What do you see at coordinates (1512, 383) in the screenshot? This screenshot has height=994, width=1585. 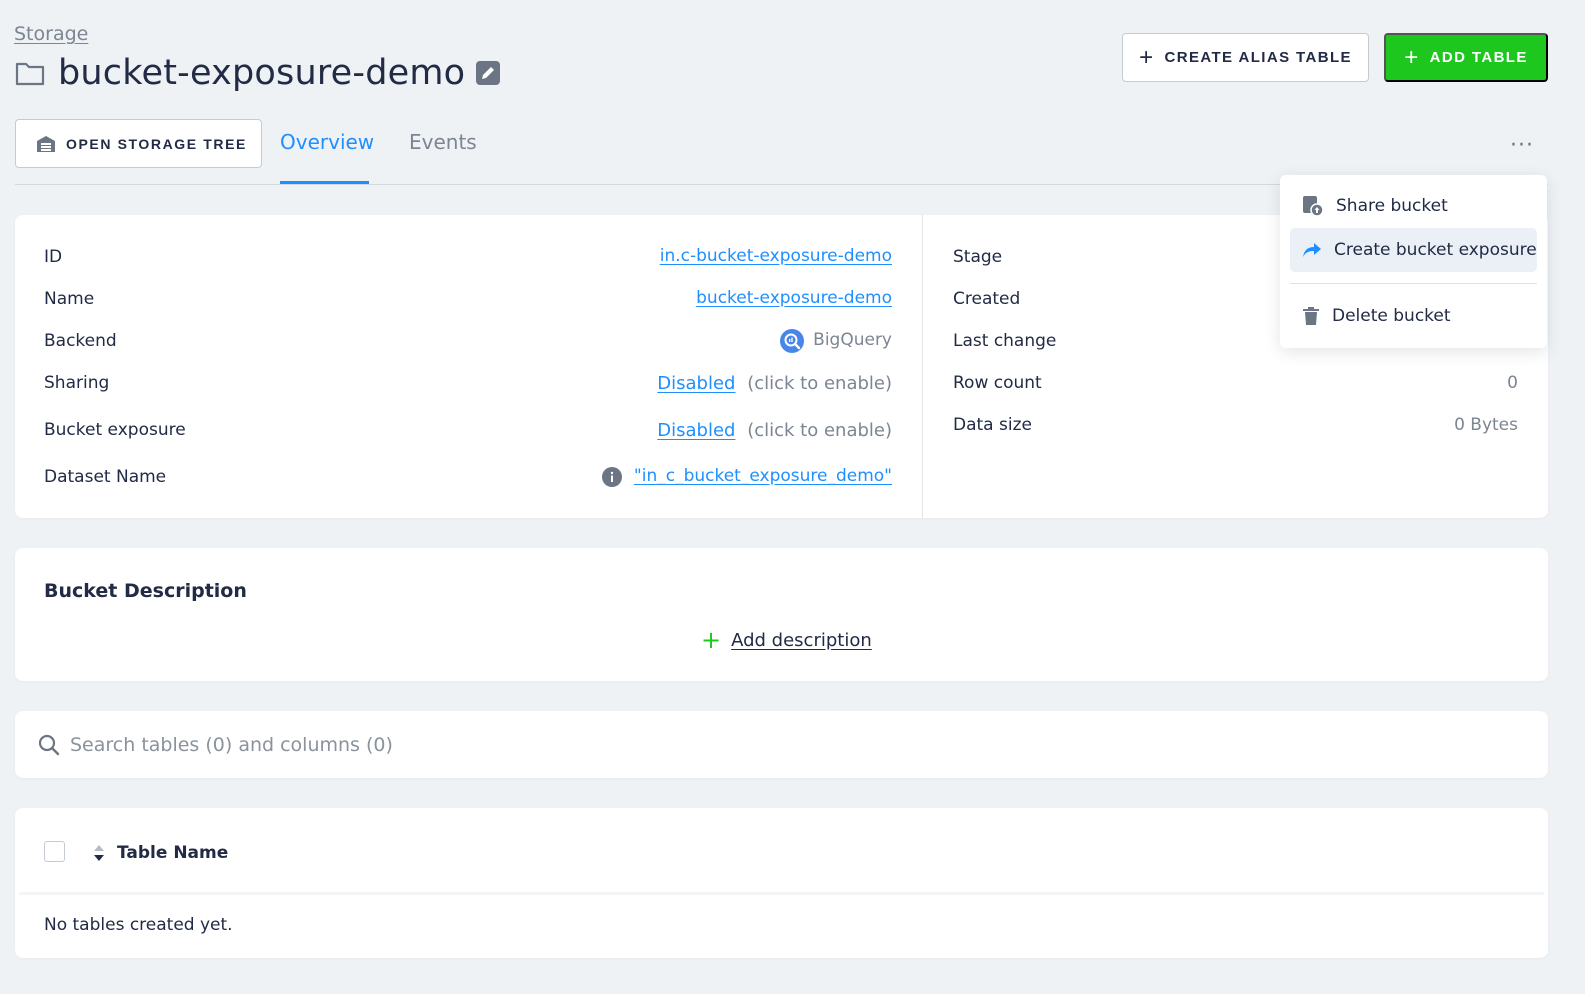 I see `row-count-value: 0` at bounding box center [1512, 383].